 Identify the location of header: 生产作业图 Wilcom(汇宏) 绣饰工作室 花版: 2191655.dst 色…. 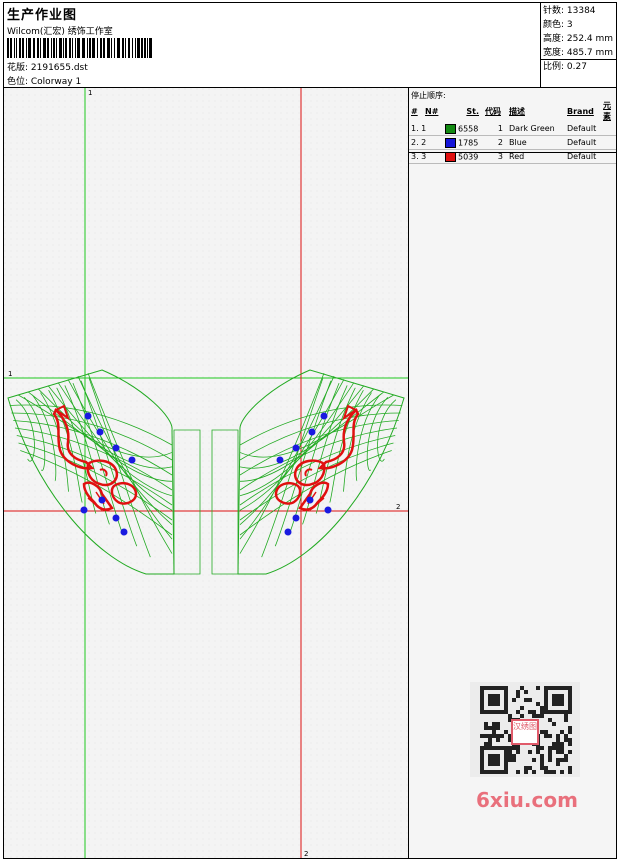
(310, 45).